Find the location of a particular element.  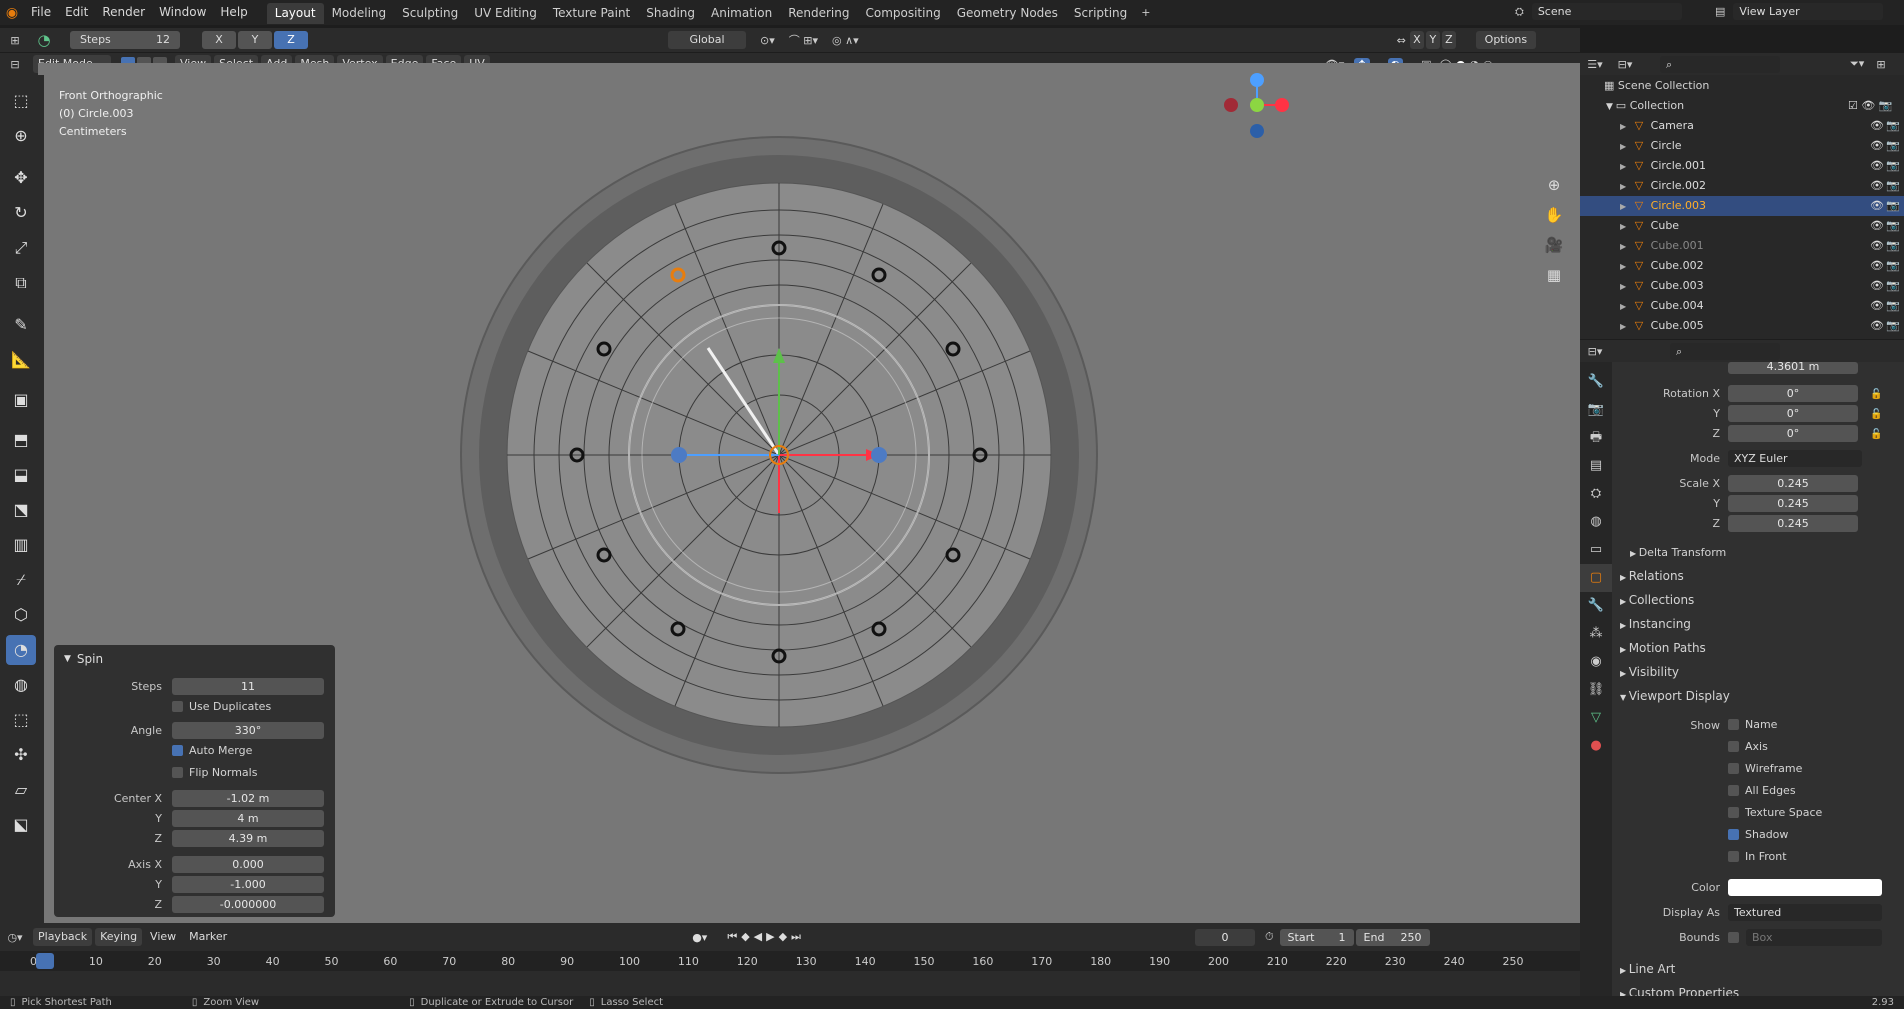

center-y-field: 4 m is located at coordinates (248, 818).